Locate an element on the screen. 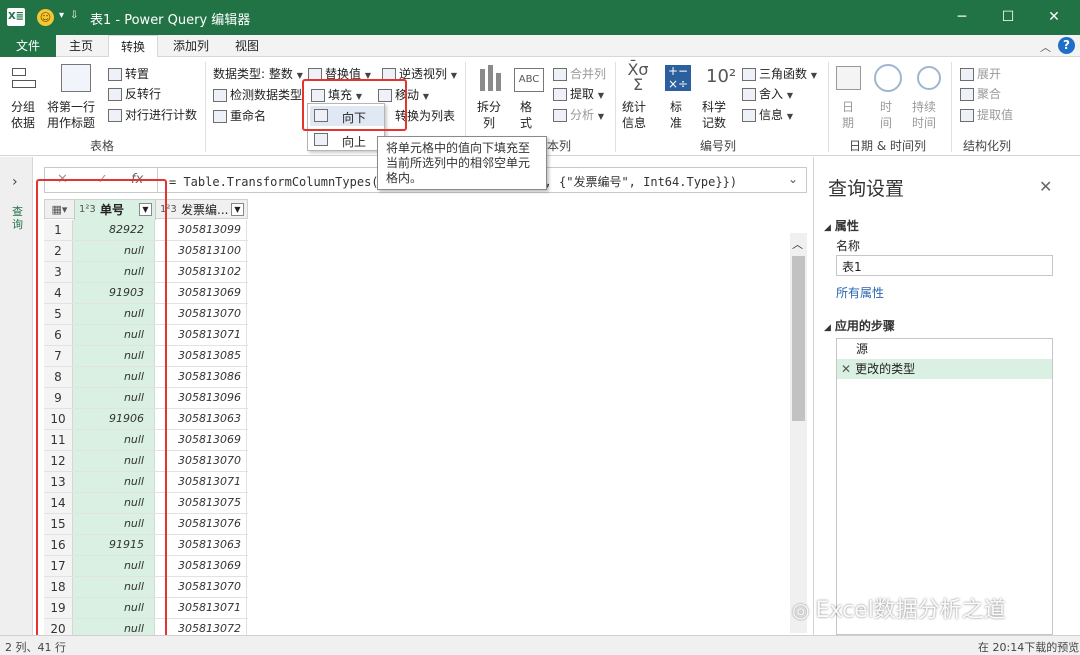  transpose-button: 转置 is located at coordinates (128, 73).